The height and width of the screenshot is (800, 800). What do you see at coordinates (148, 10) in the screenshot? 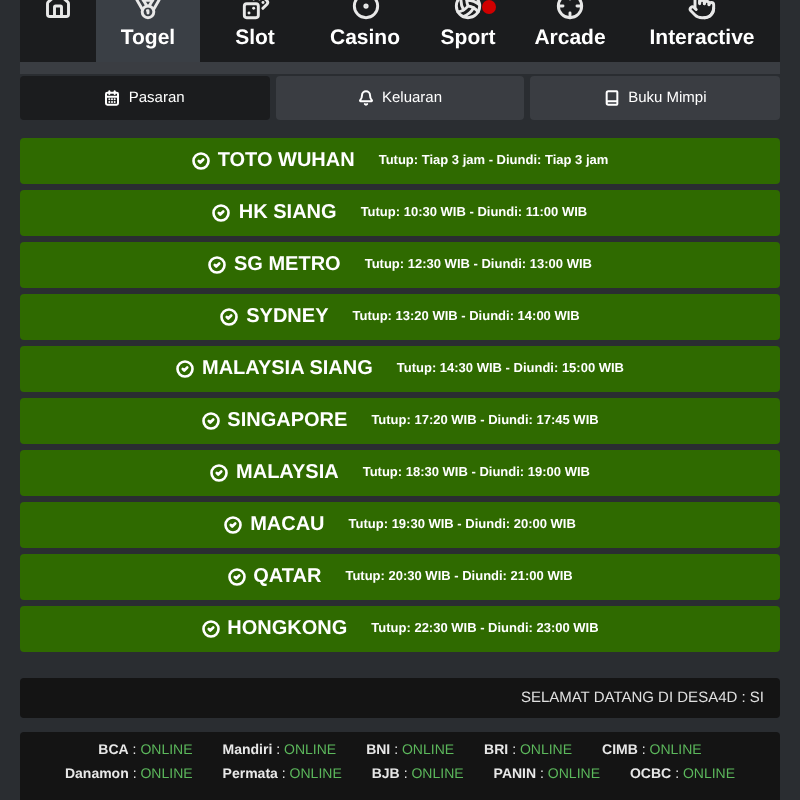
I see `medal-icon` at bounding box center [148, 10].